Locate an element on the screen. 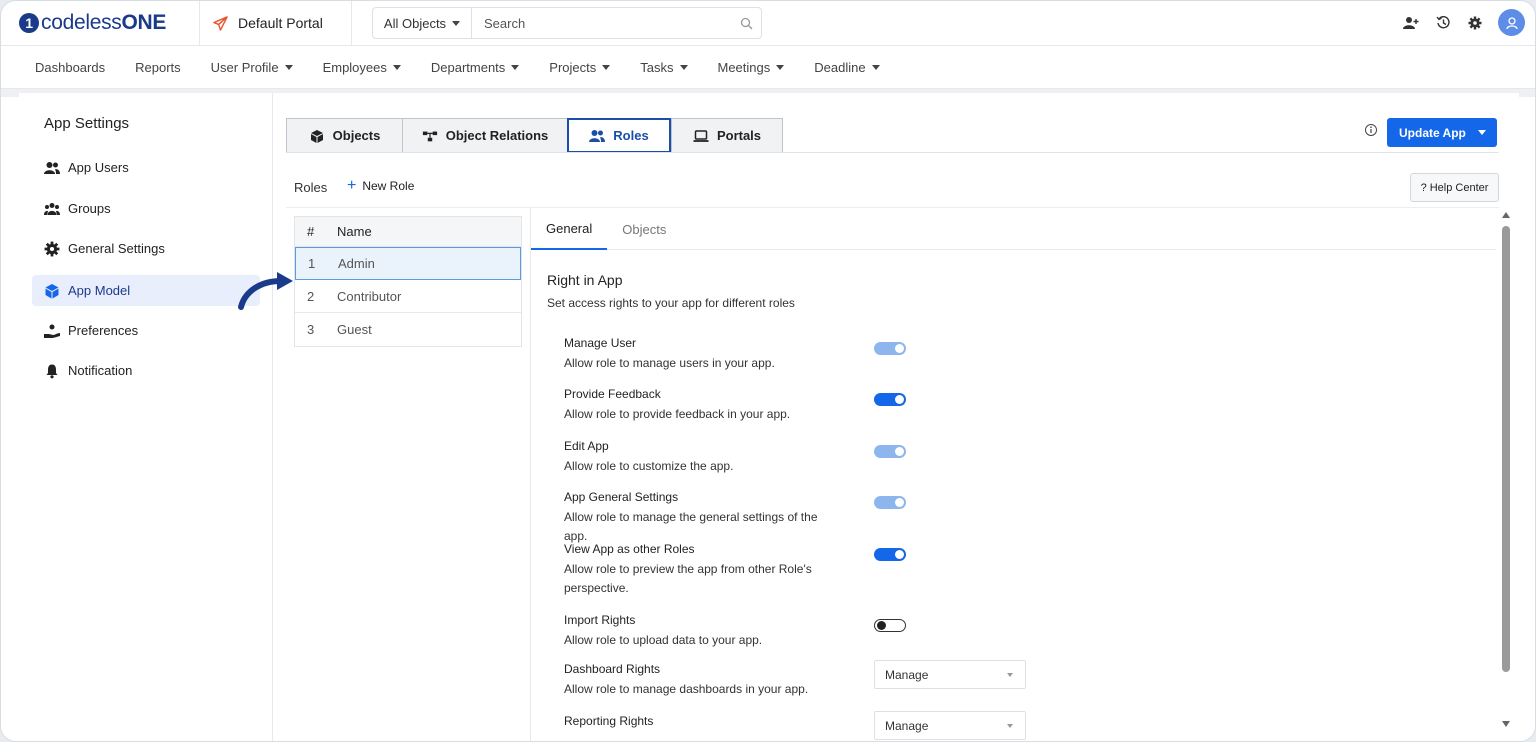  update-app-dropdown is located at coordinates (1482, 132).